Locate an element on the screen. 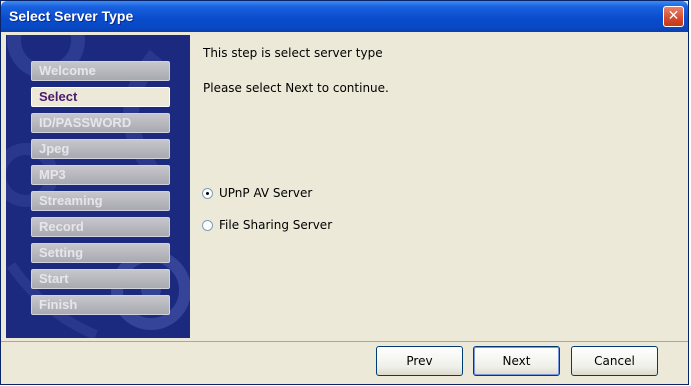 This screenshot has height=386, width=691. sidebar-step-record: Record is located at coordinates (100, 227).